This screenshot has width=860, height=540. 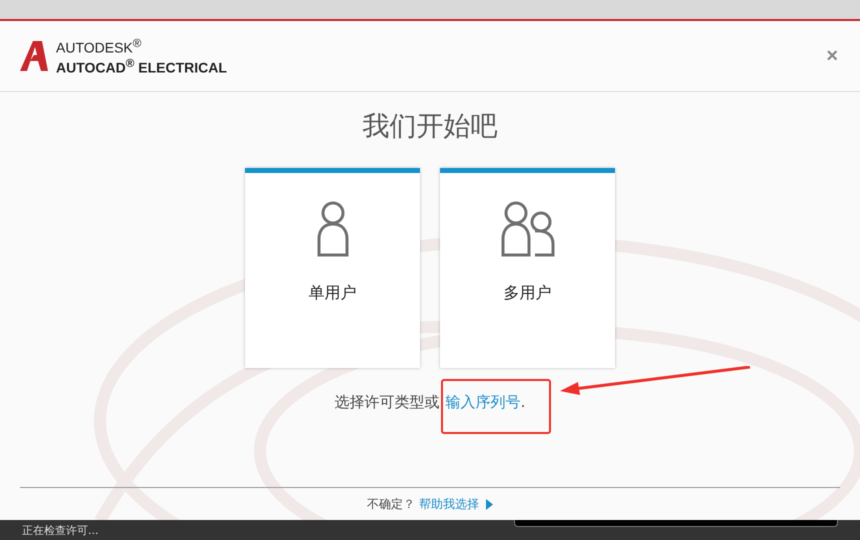 What do you see at coordinates (141, 66) in the screenshot?
I see `product-name: AUTOCAD$^{®}$ ELECTRICAL` at bounding box center [141, 66].